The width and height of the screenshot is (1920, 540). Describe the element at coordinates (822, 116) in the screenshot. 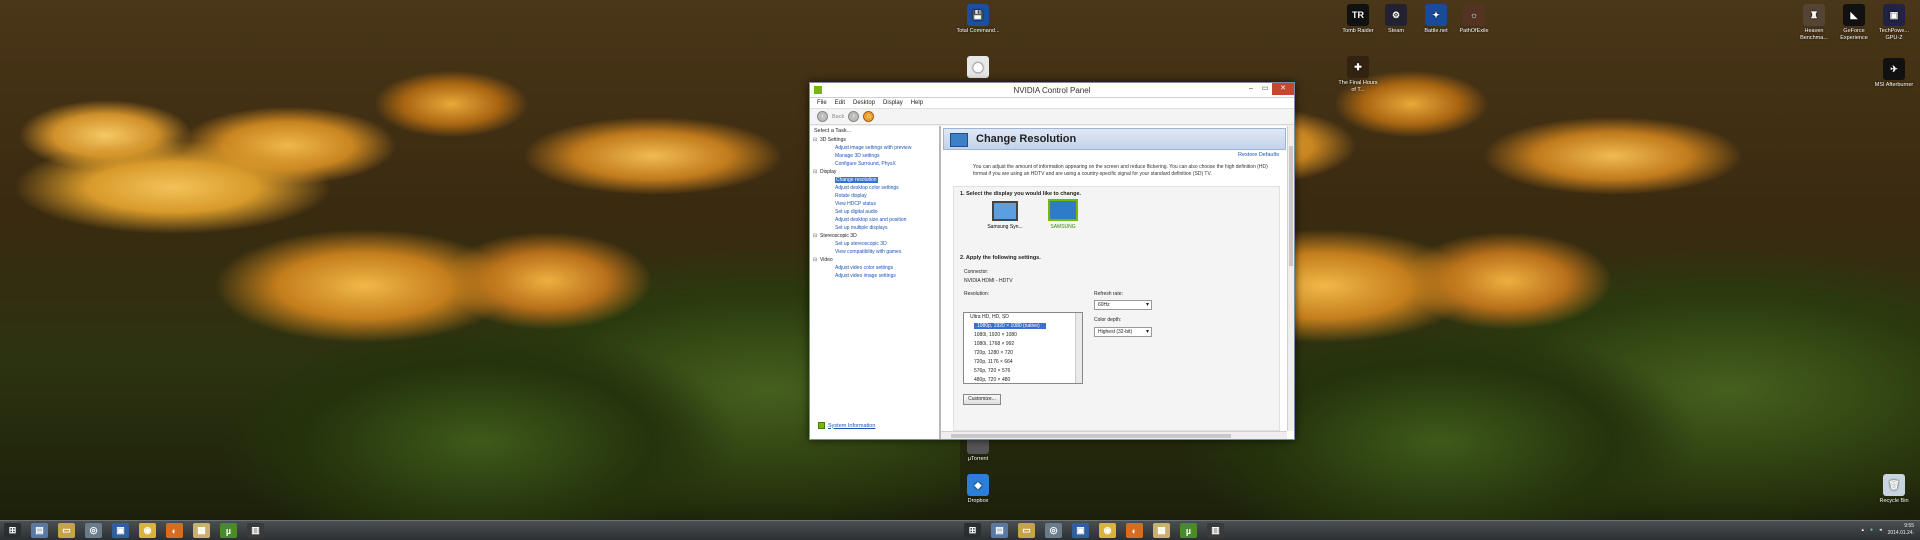

I see `back-button: ‹` at that location.